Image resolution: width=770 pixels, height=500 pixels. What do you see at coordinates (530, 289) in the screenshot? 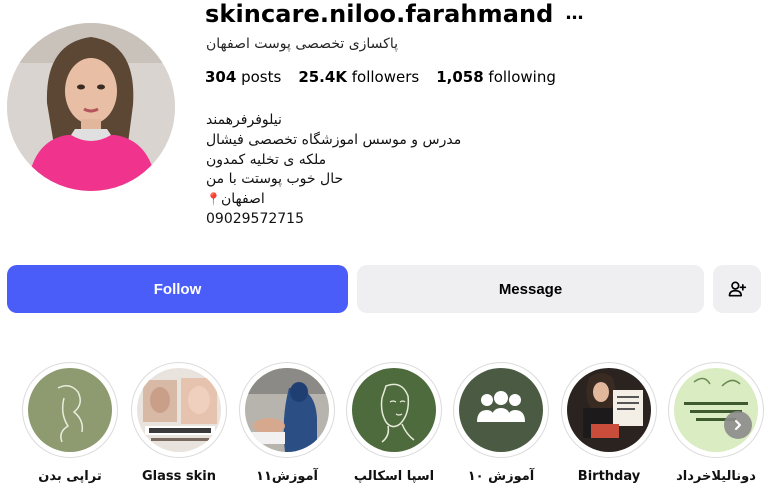
I see `message-button: Message` at bounding box center [530, 289].